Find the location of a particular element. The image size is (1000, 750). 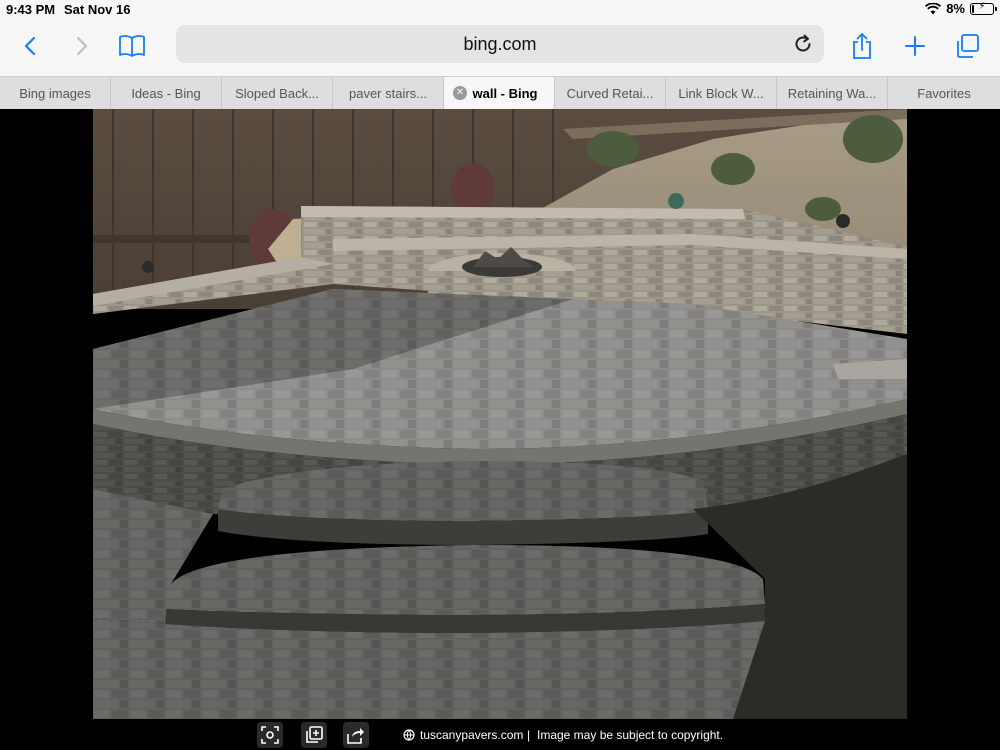

share-image-button is located at coordinates (356, 735).